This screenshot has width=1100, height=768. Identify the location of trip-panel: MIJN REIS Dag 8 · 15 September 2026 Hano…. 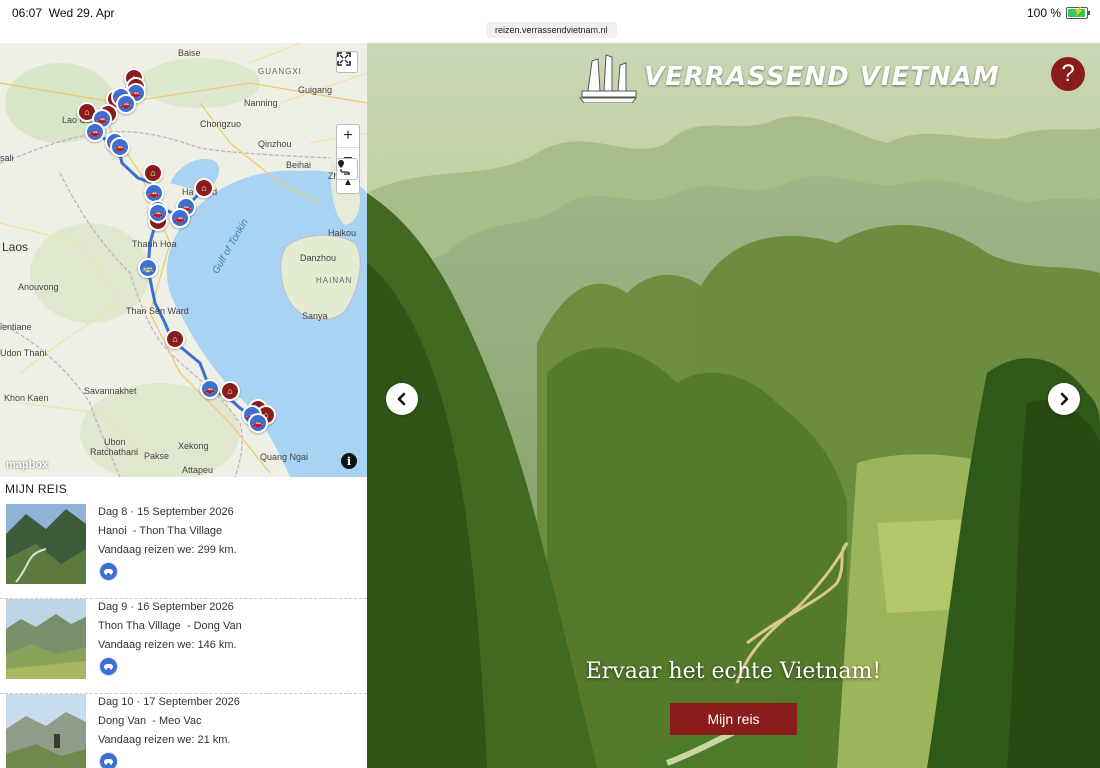
(183, 622).